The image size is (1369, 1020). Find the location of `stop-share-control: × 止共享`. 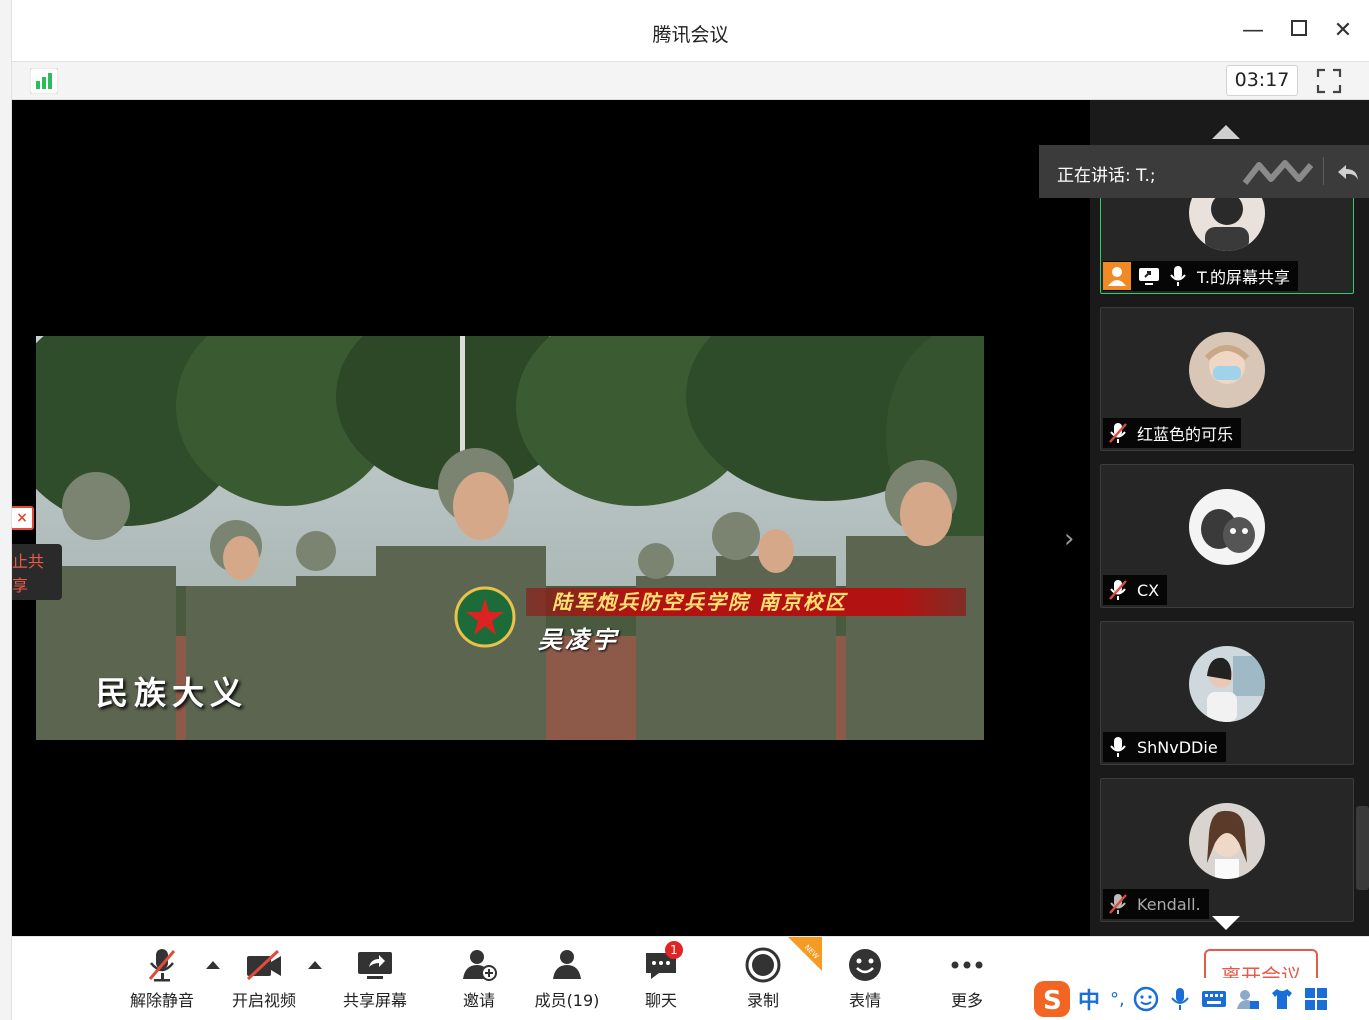

stop-share-control: × 止共享 is located at coordinates (37, 553).